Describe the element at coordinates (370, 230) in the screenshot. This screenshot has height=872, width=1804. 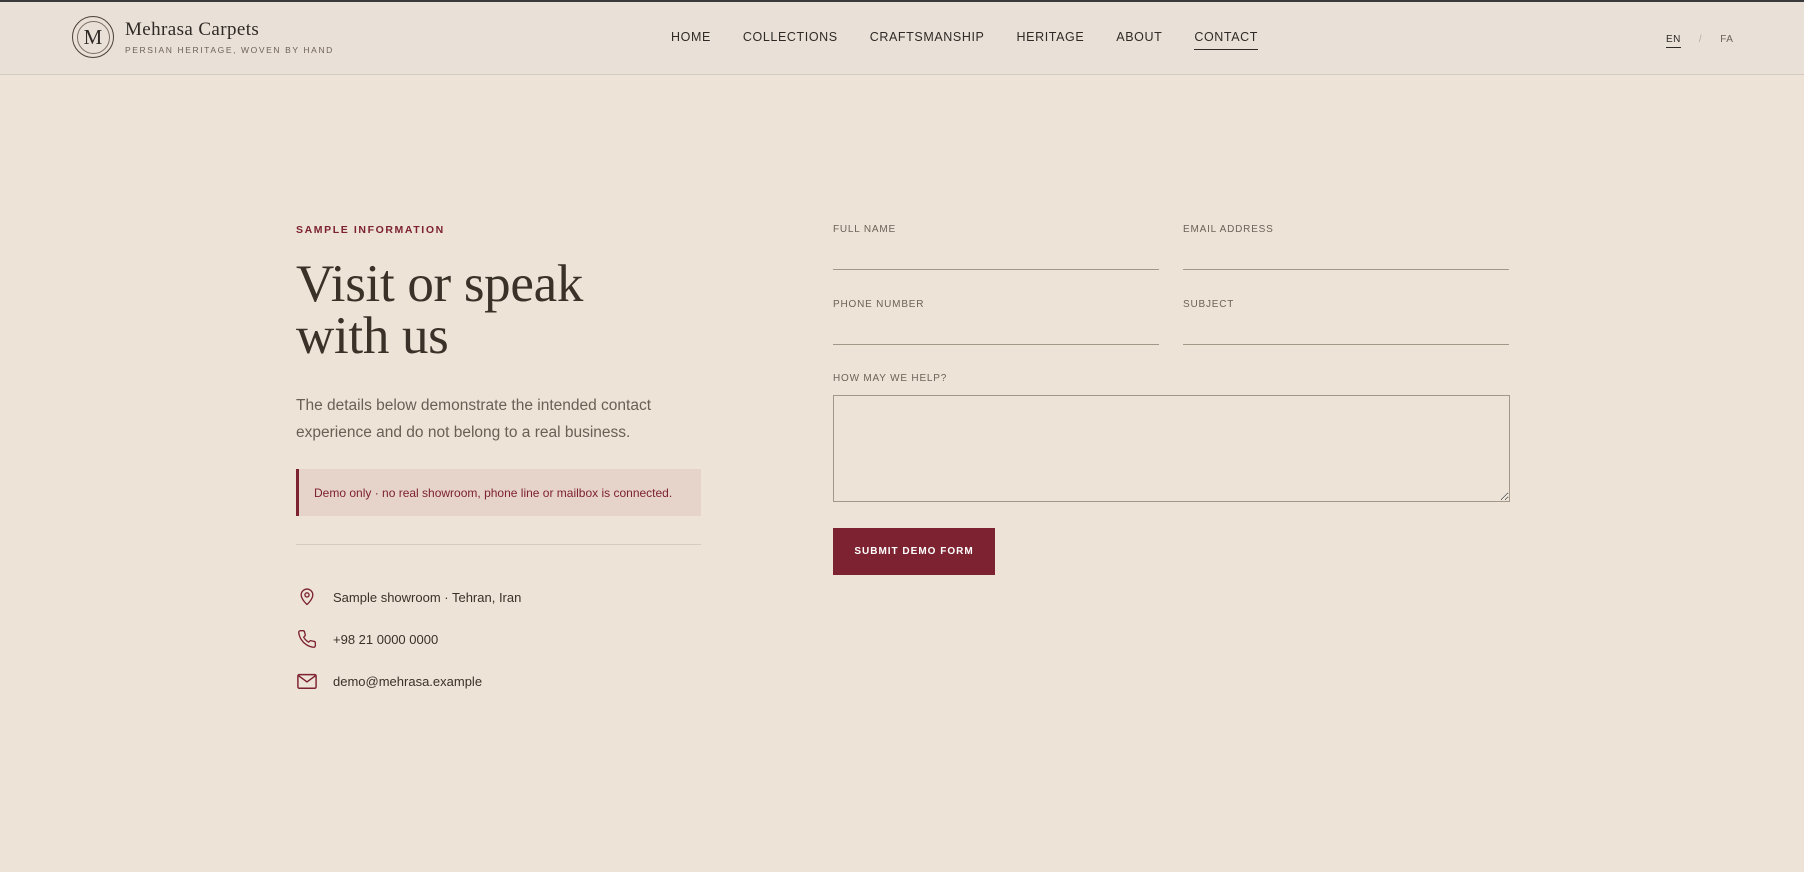
I see `eyebrow: SAMPLE INFORMATION` at that location.